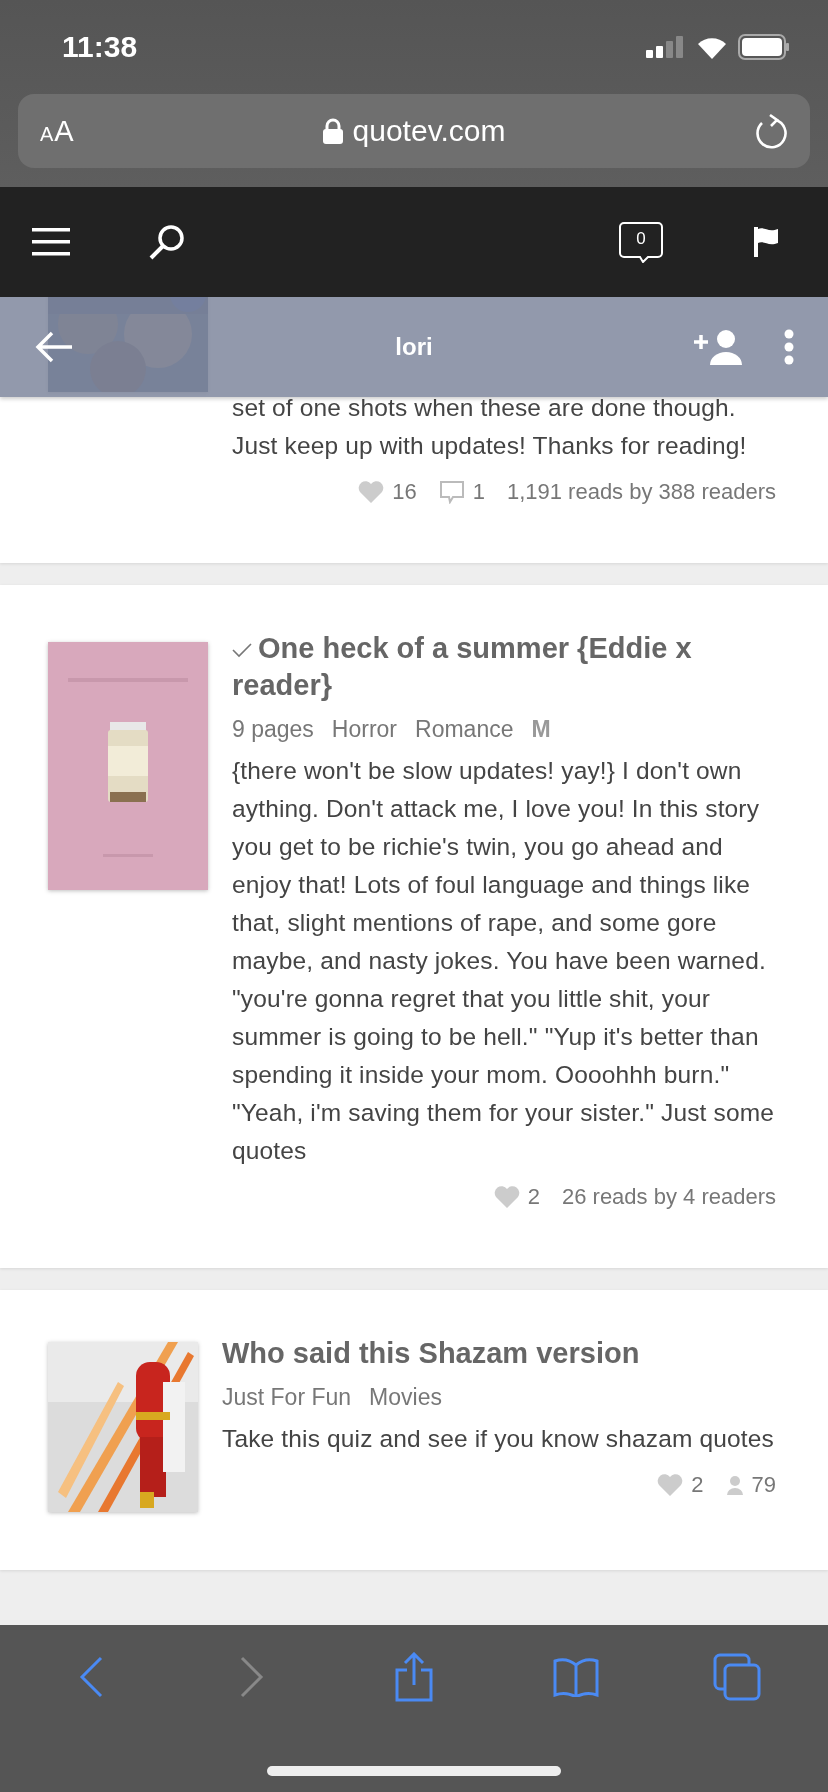  I want to click on genre-tag: Movies, so click(405, 1397).